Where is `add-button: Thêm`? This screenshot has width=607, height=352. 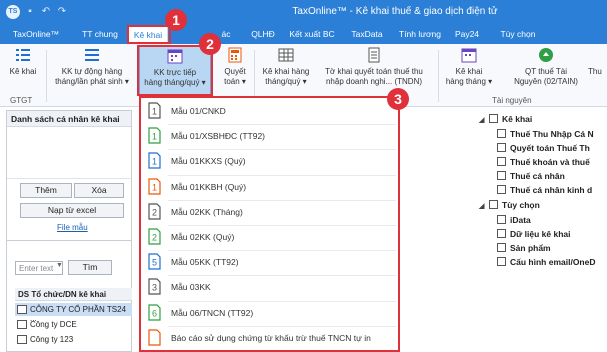 add-button: Thêm is located at coordinates (46, 190).